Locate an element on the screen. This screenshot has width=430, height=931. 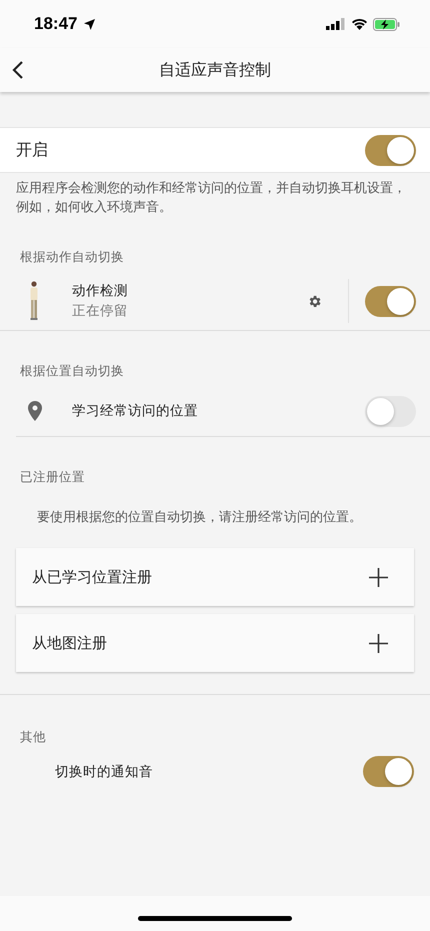
settings-icon is located at coordinates (314, 301).